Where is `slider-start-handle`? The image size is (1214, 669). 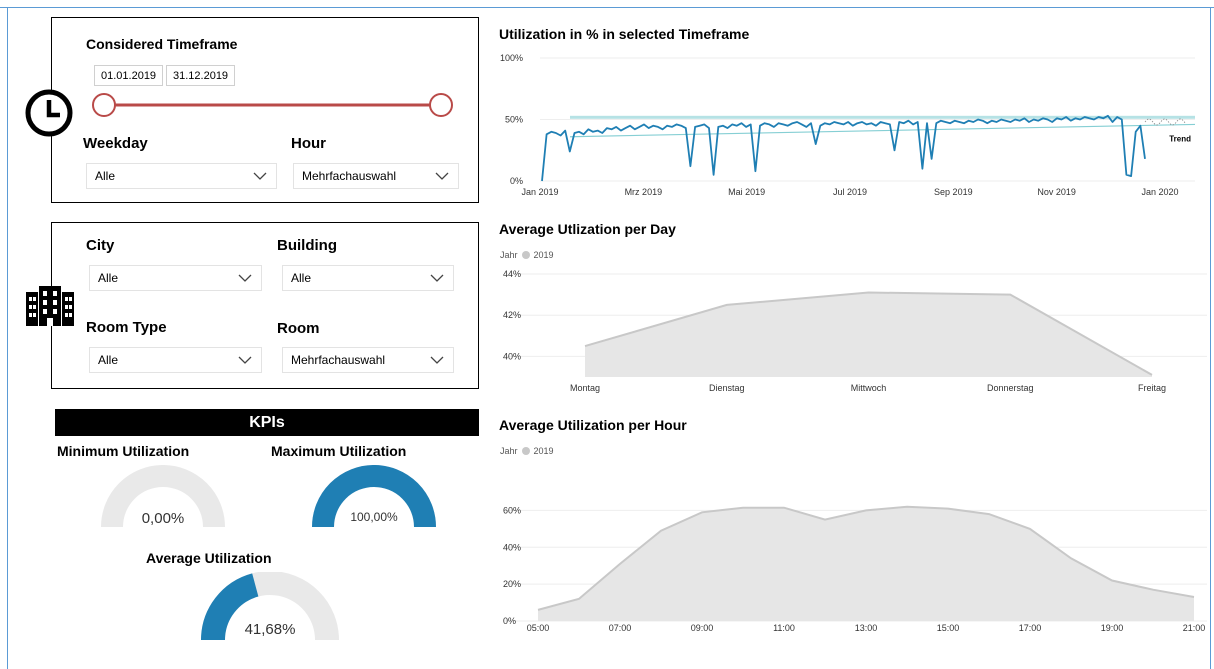 slider-start-handle is located at coordinates (104, 105).